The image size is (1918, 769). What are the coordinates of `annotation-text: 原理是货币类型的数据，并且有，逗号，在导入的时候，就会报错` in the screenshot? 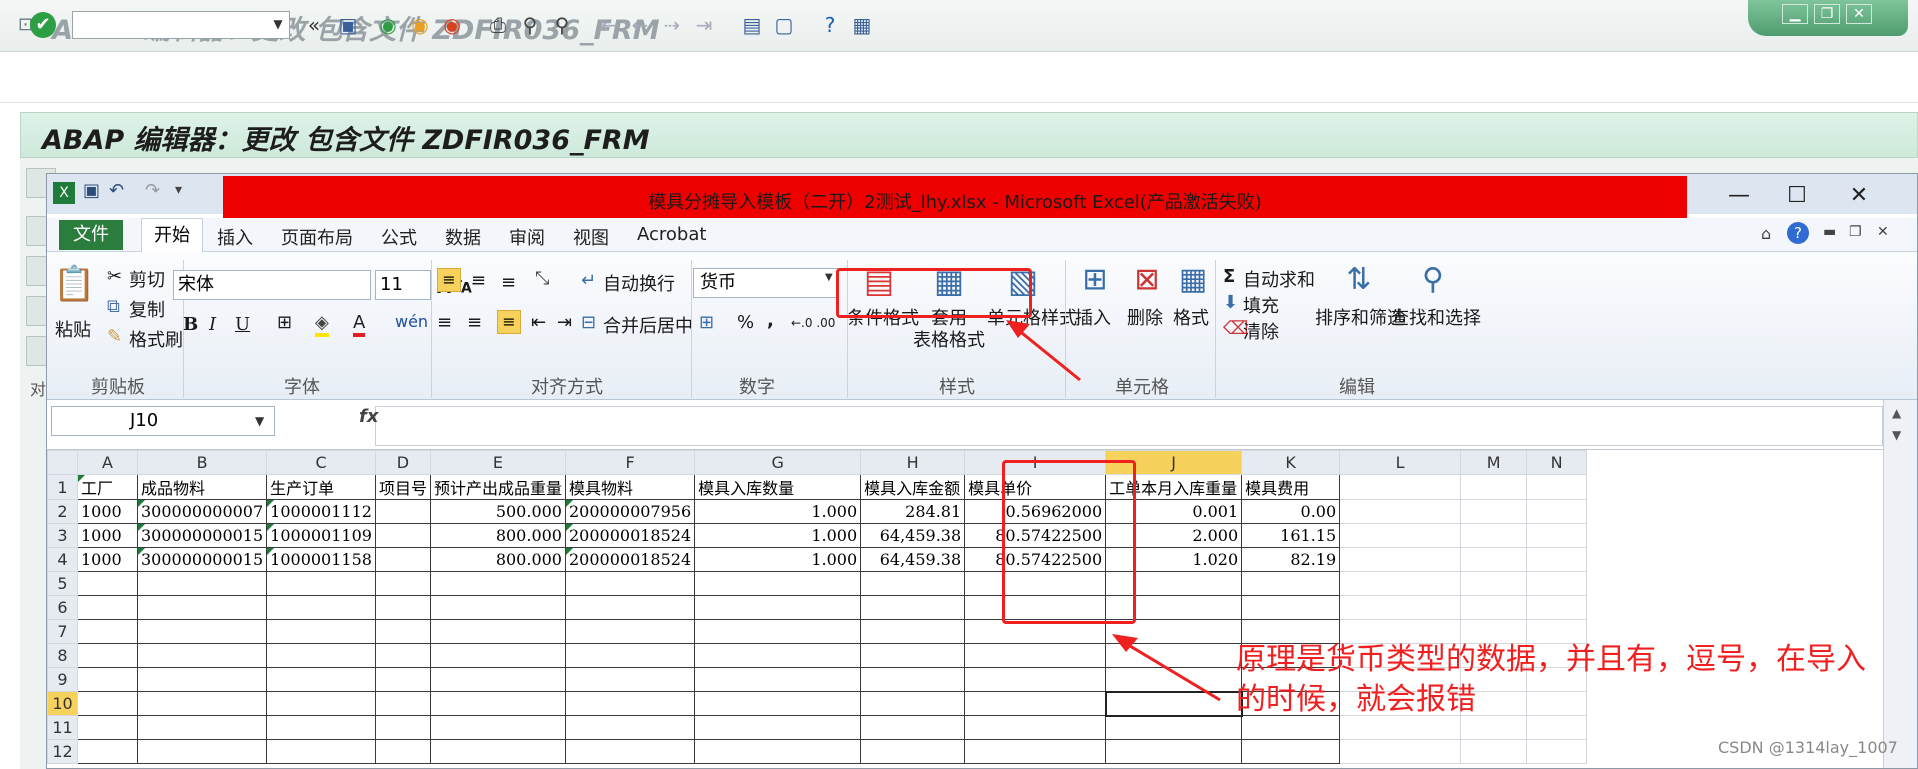 It's located at (1551, 679).